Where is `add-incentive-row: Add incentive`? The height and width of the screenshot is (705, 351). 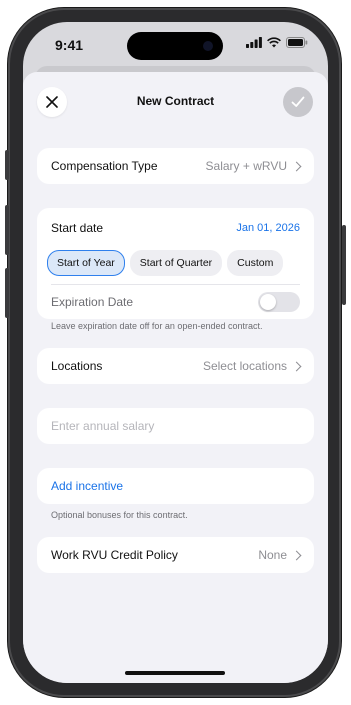
add-incentive-row: Add incentive is located at coordinates (175, 486).